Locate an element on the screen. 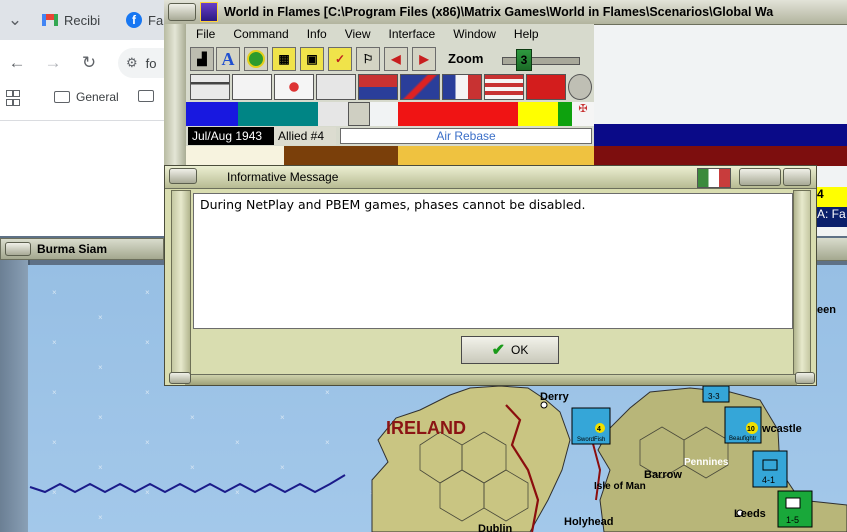 This screenshot has height=532, width=847. wif-left-rail is located at coordinates (175, 95).